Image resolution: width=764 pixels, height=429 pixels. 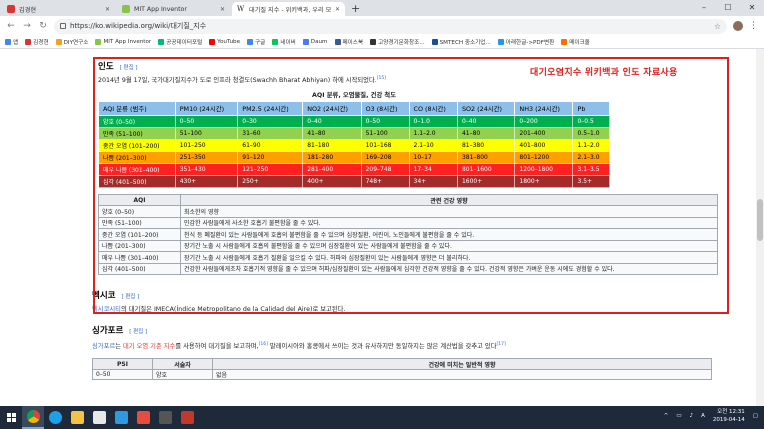 What do you see at coordinates (55, 417) in the screenshot?
I see `taskbar-ie` at bounding box center [55, 417].